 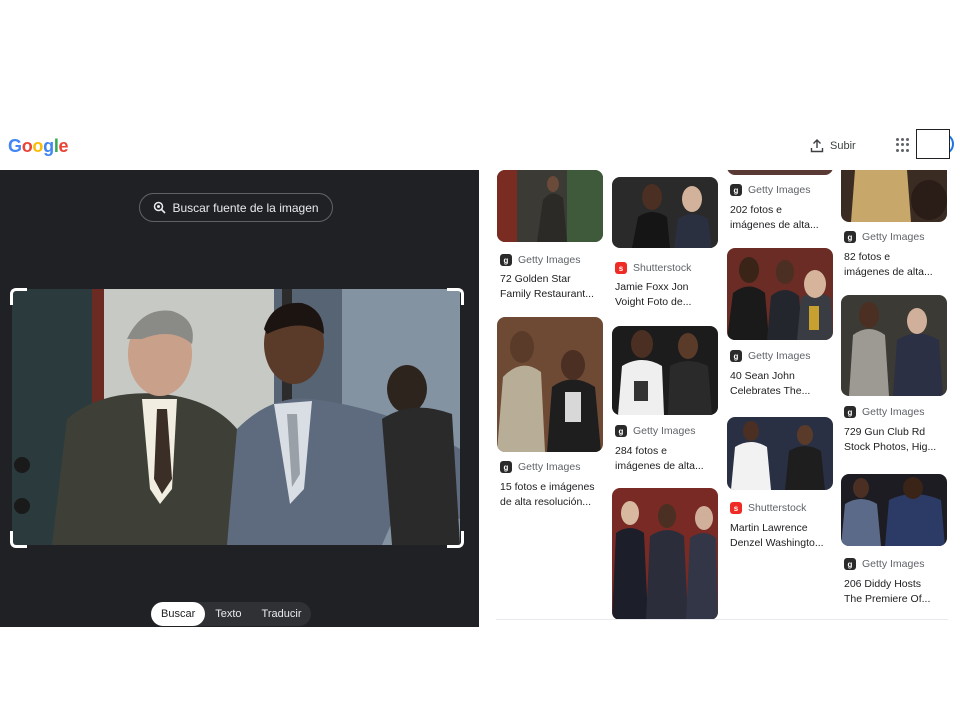 What do you see at coordinates (867, 257) in the screenshot?
I see `result-title-line: 82 fotos e` at bounding box center [867, 257].